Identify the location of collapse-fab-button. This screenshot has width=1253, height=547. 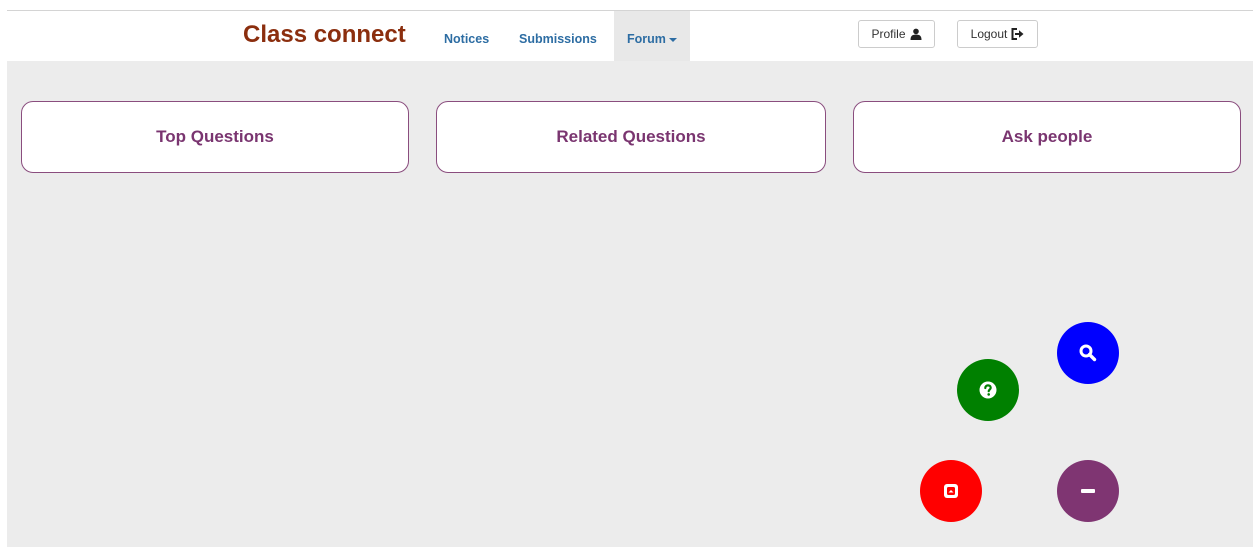
(951, 491).